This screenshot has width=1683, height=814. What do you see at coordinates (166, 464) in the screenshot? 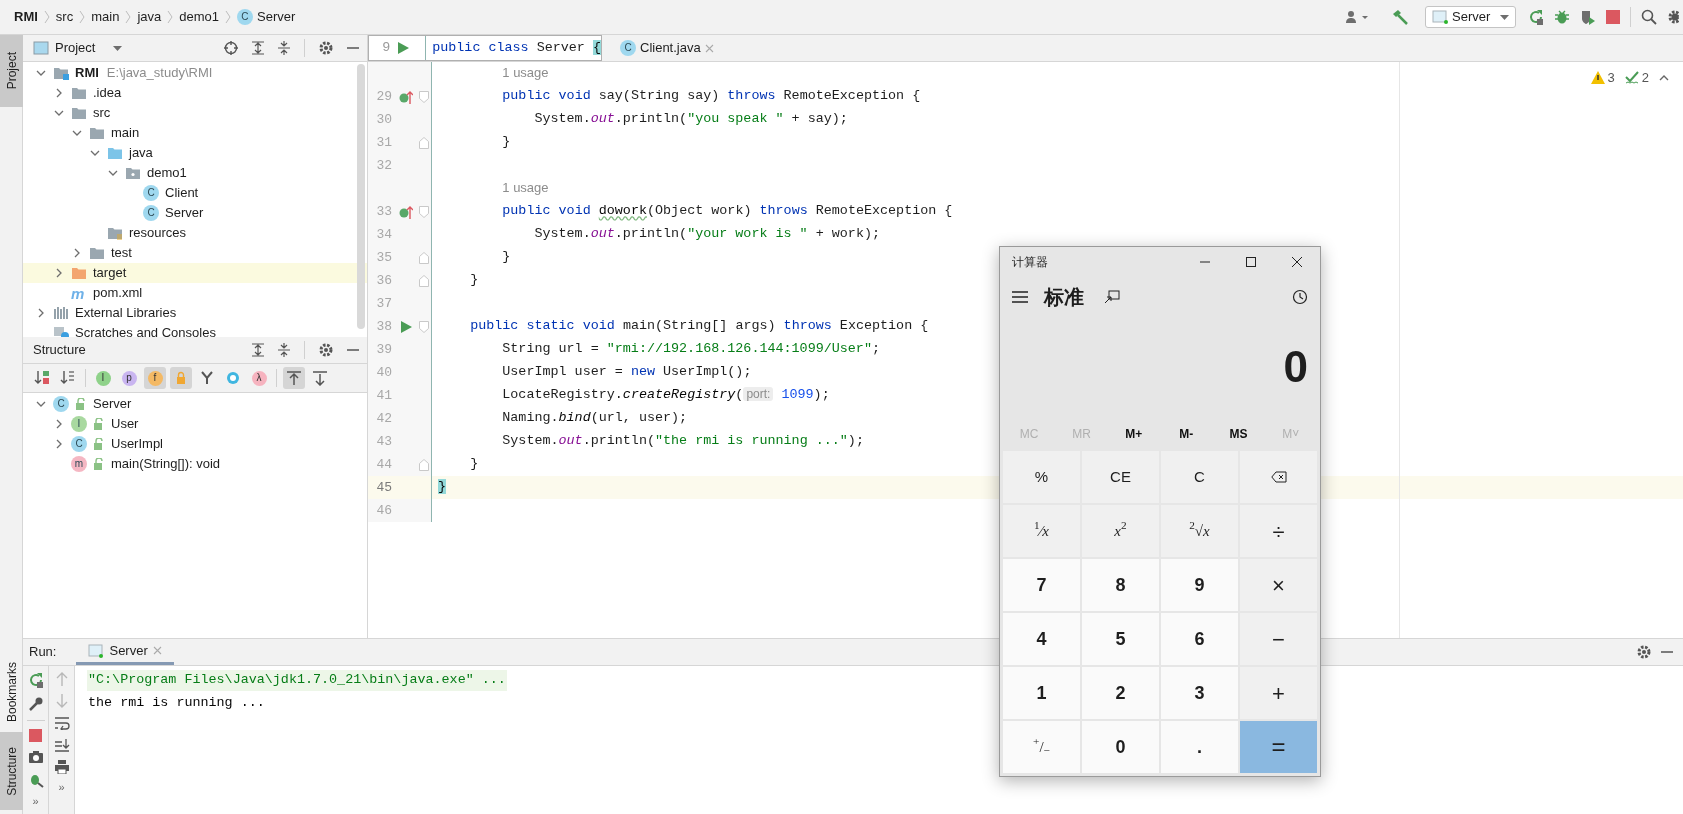
I see `tree-item: main(String[]): void` at bounding box center [166, 464].